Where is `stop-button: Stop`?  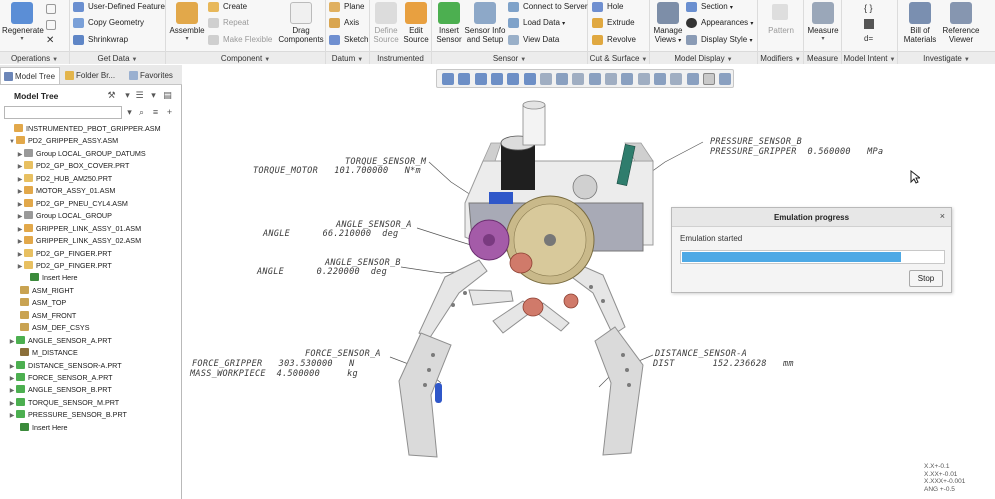
stop-button: Stop is located at coordinates (926, 278).